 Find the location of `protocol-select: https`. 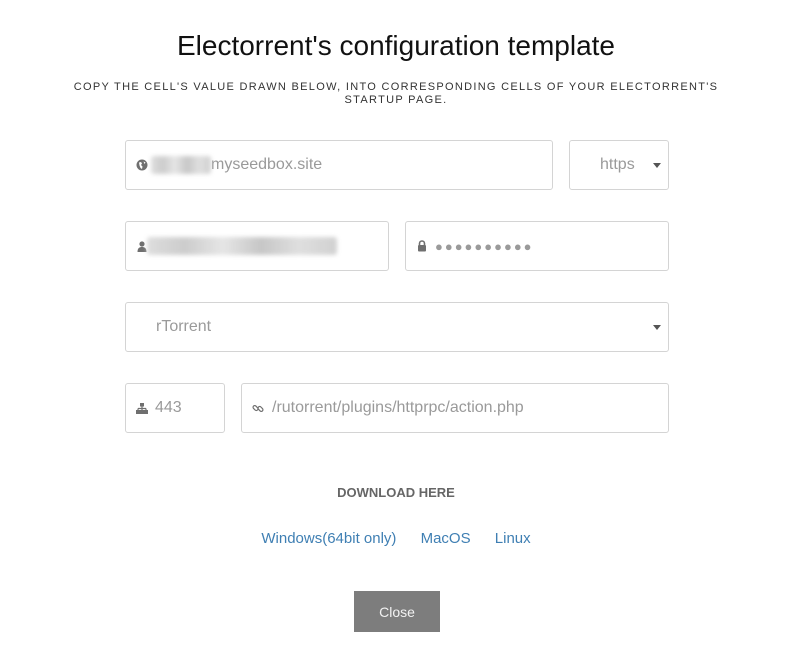

protocol-select: https is located at coordinates (619, 165).